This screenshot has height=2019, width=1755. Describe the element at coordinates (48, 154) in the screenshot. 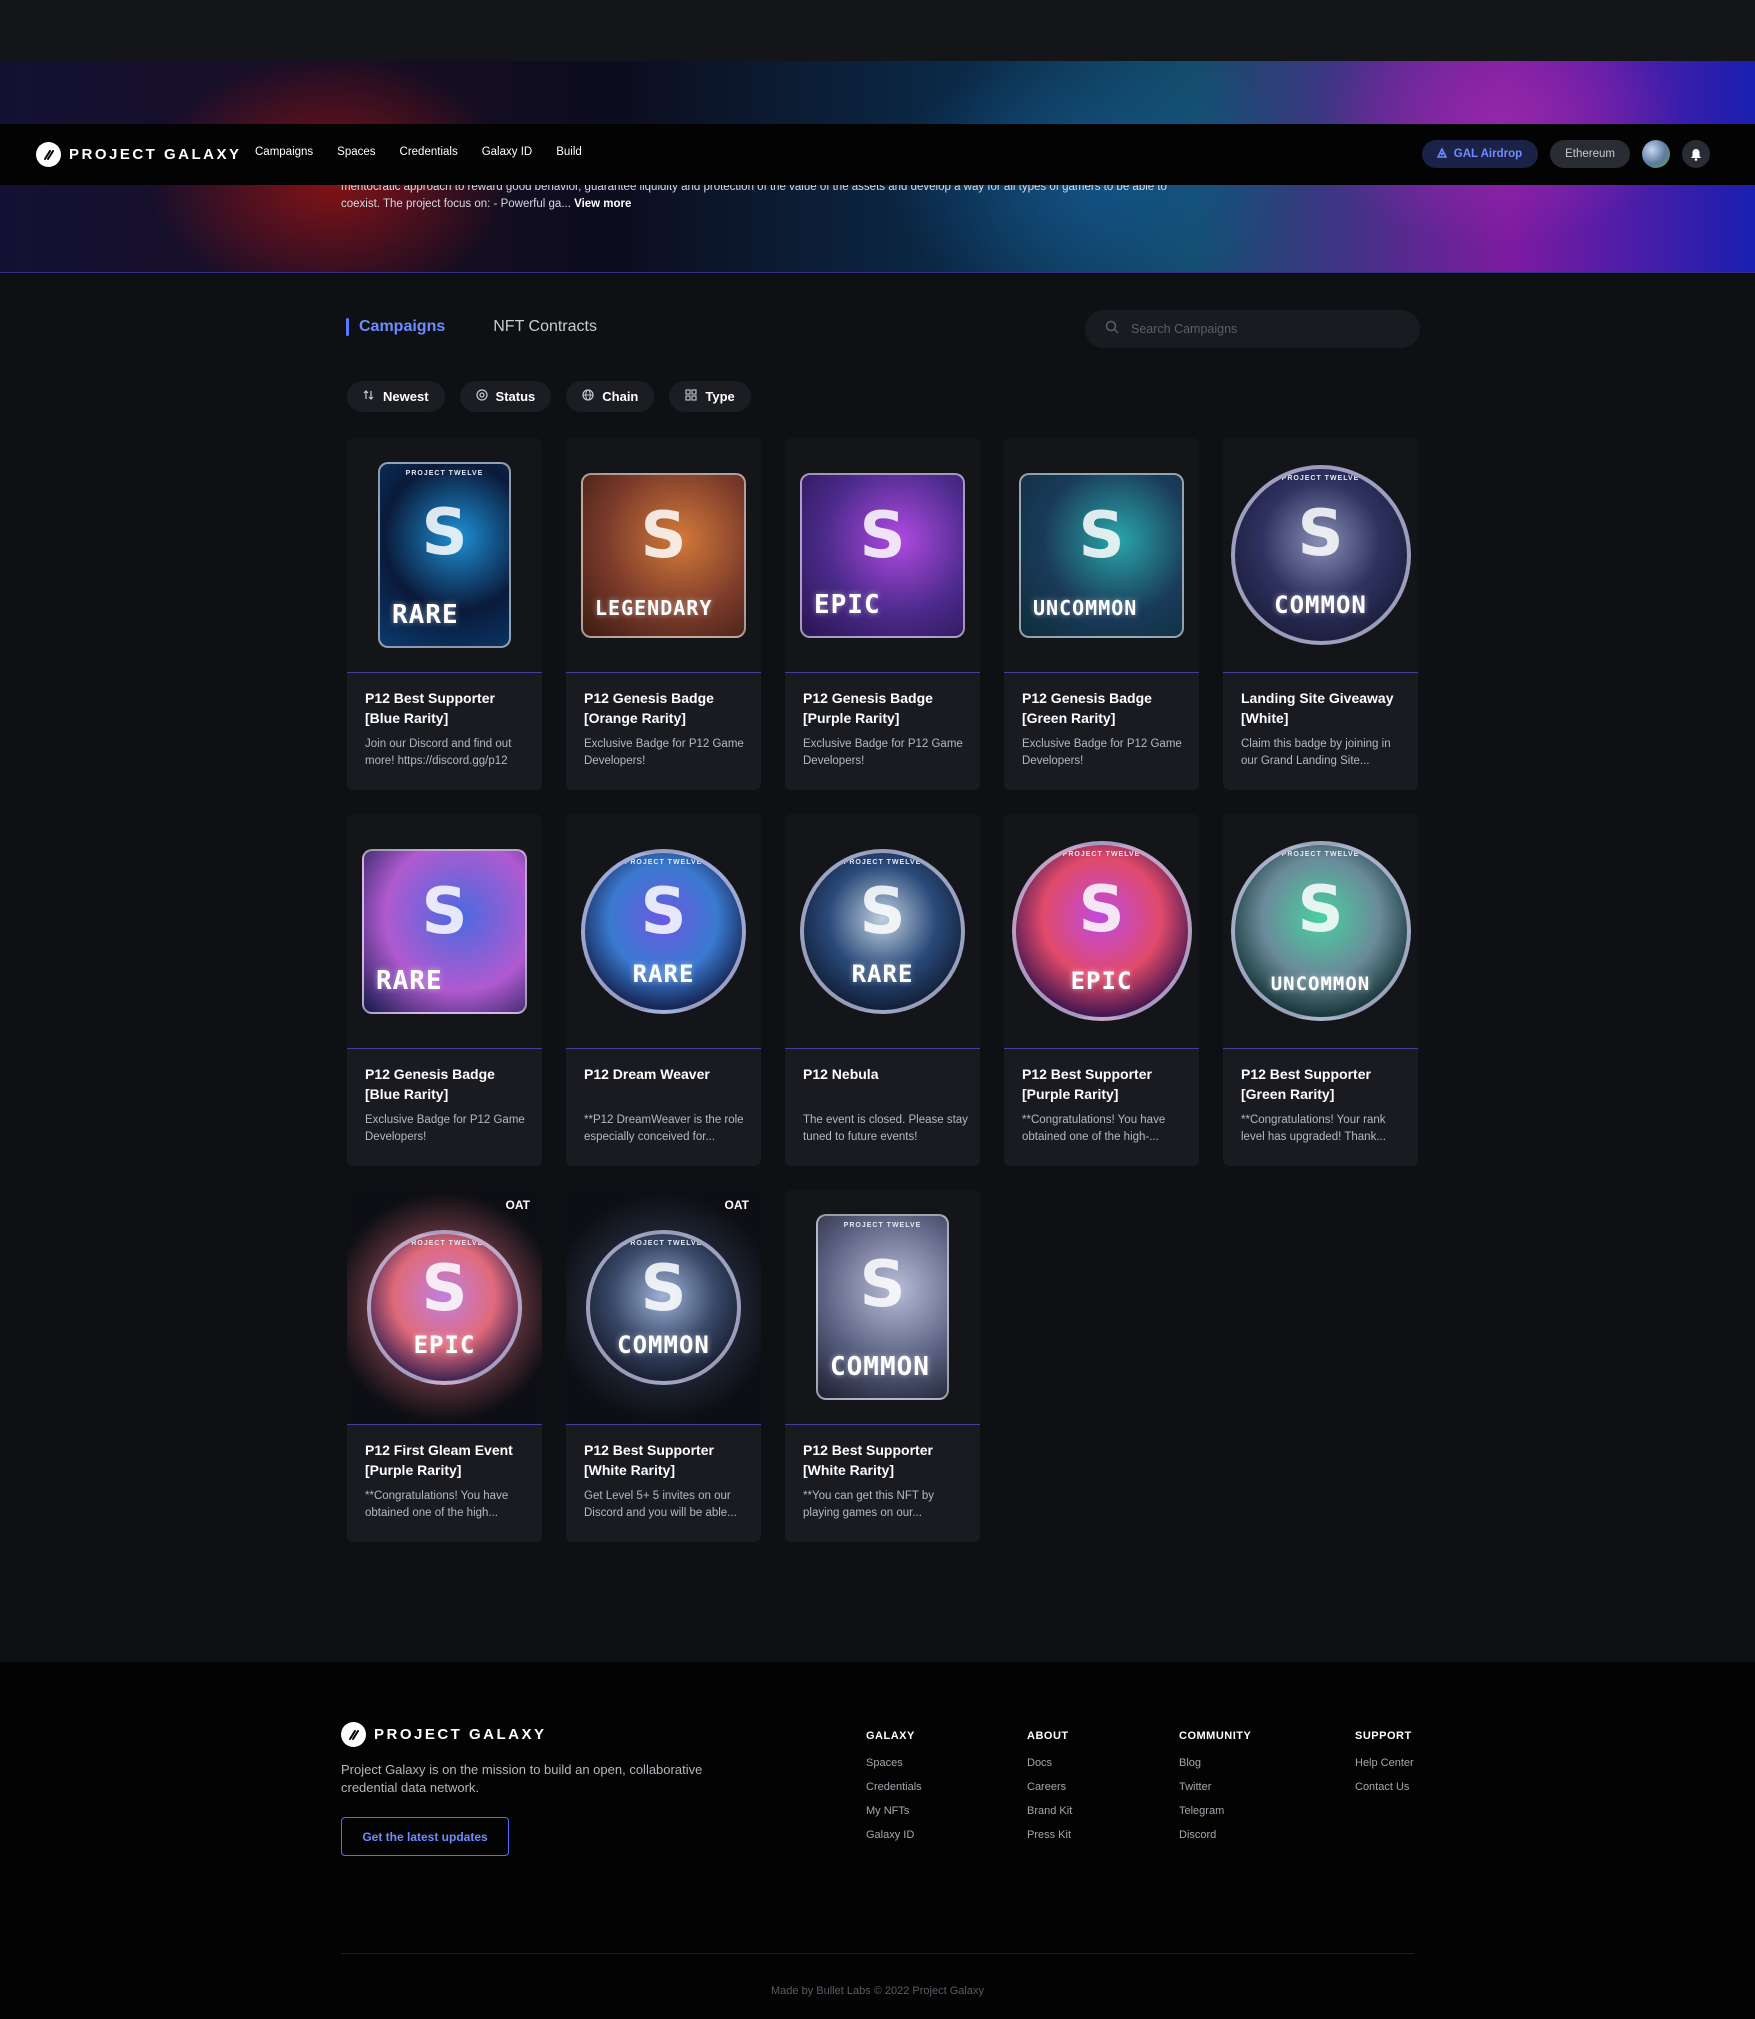

I see `galaxy-logo-icon` at that location.